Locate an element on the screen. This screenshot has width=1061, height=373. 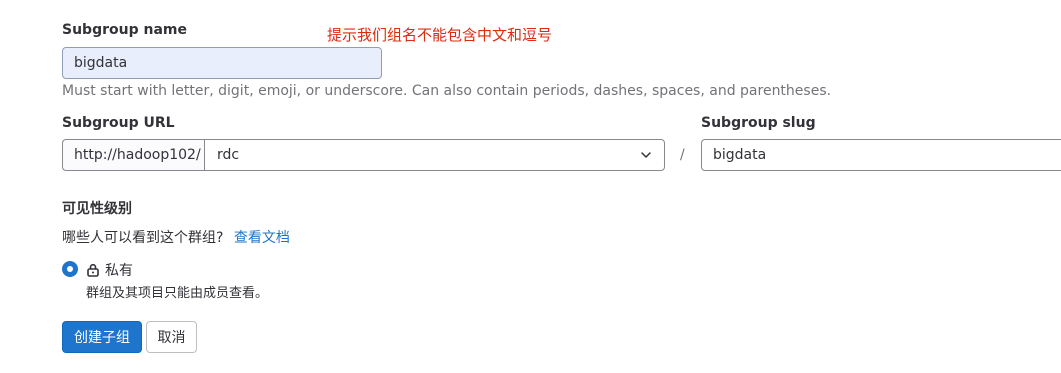
docs-link: 查看文档 is located at coordinates (262, 238).